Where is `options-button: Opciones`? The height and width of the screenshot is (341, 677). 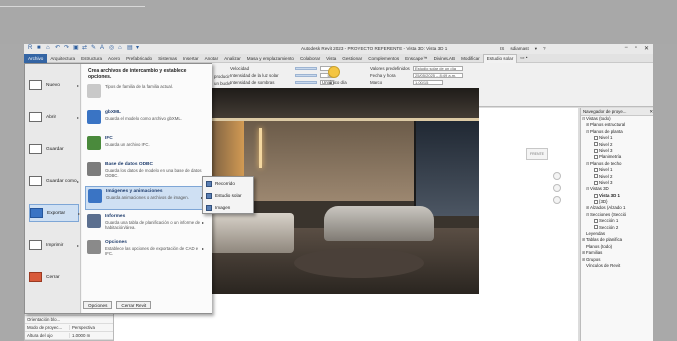 options-button: Opciones is located at coordinates (98, 305).